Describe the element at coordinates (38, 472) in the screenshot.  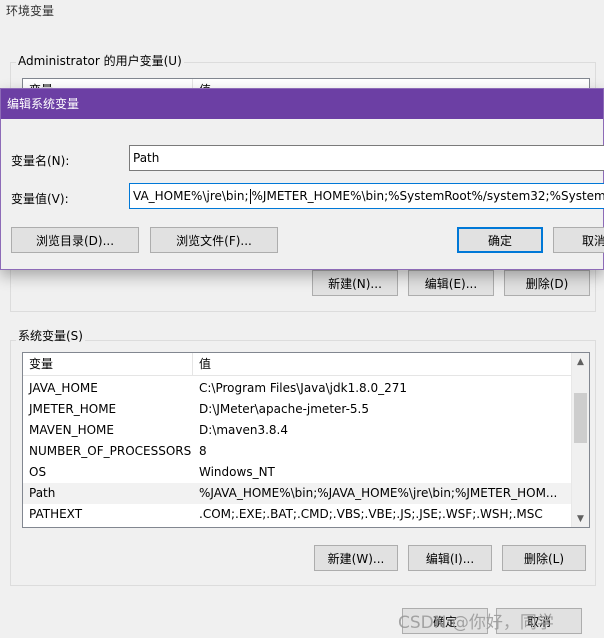
I see `variable-name-cell: OS` at that location.